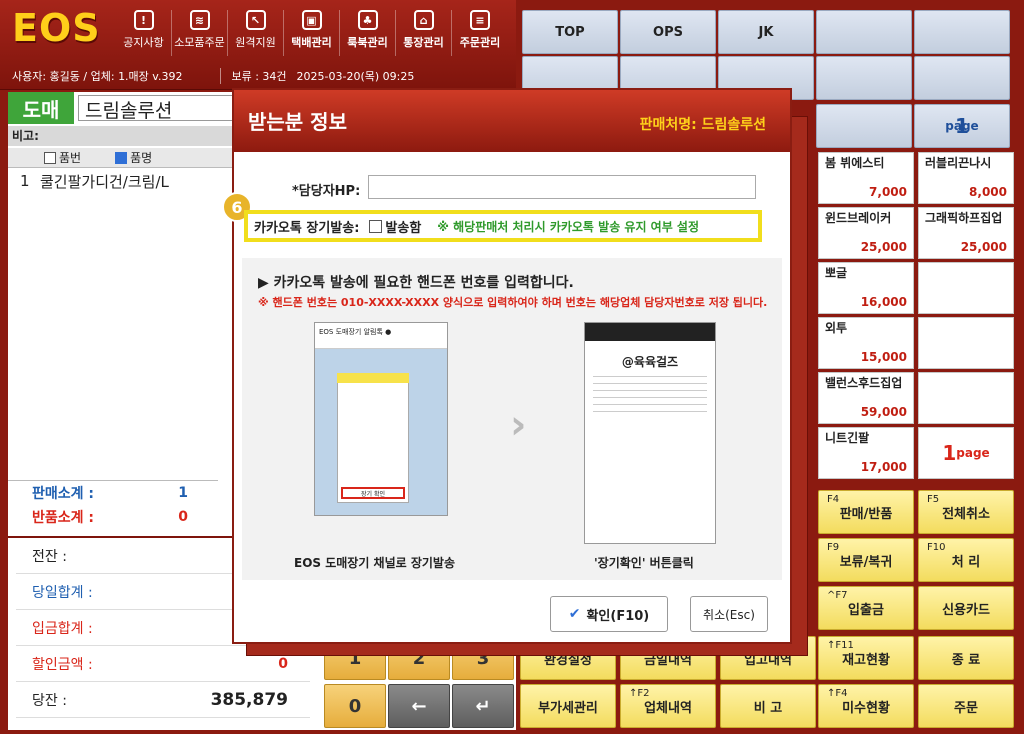 This screenshot has width=1024, height=734. I want to click on fkey-tag: F4, so click(833, 499).